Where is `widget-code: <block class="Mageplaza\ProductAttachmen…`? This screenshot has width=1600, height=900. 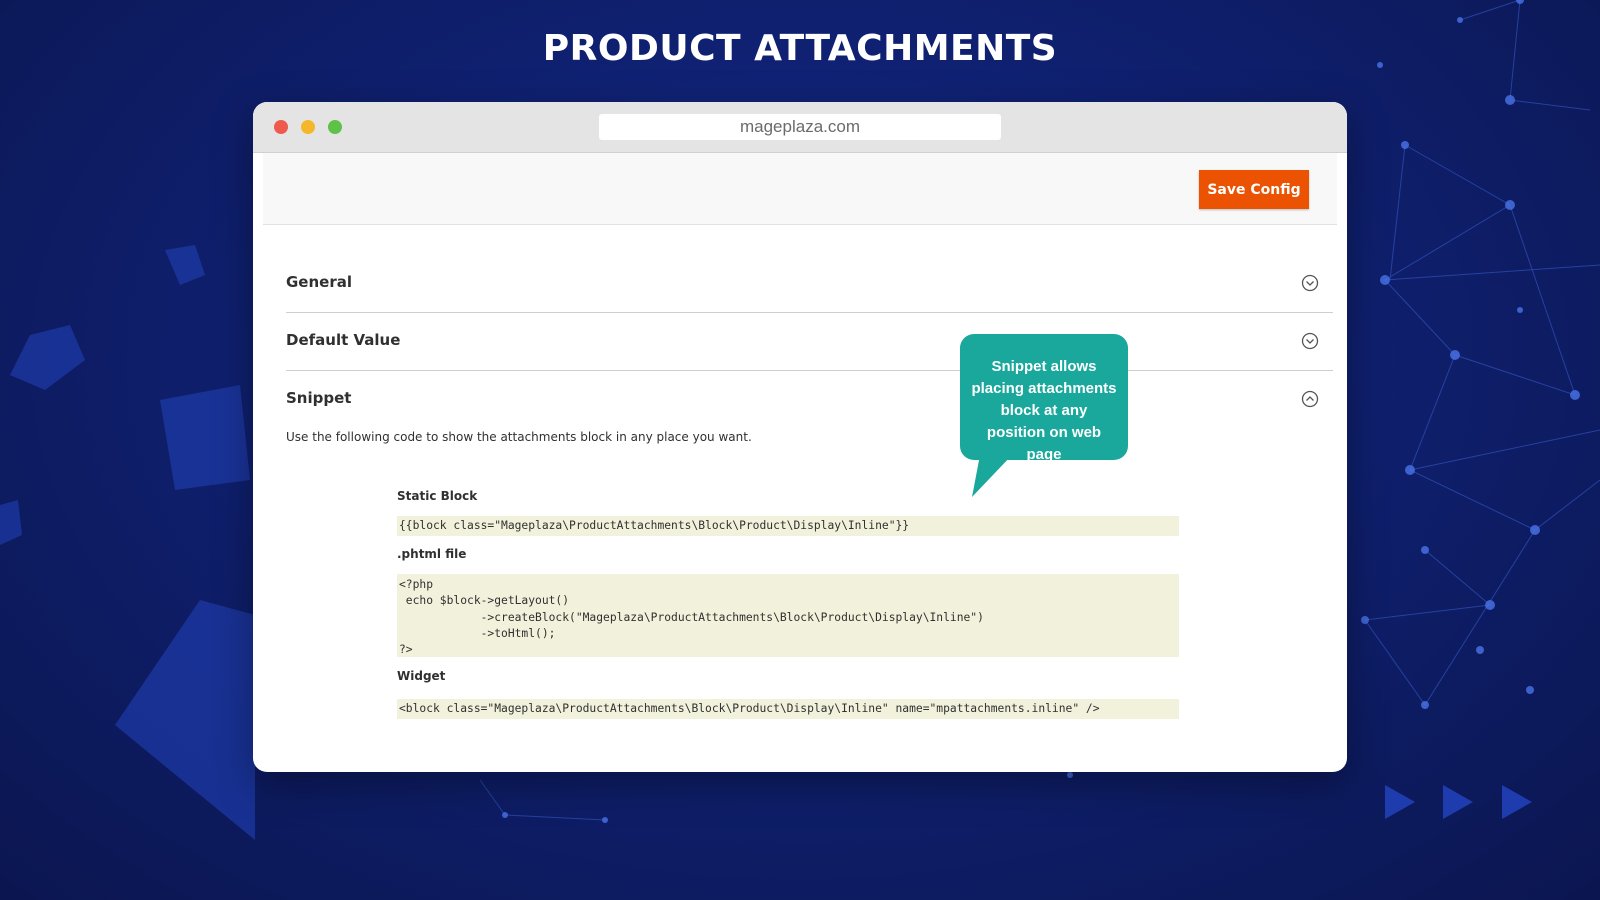
widget-code: <block class="Mageplaza\ProductAttachmen… is located at coordinates (788, 709).